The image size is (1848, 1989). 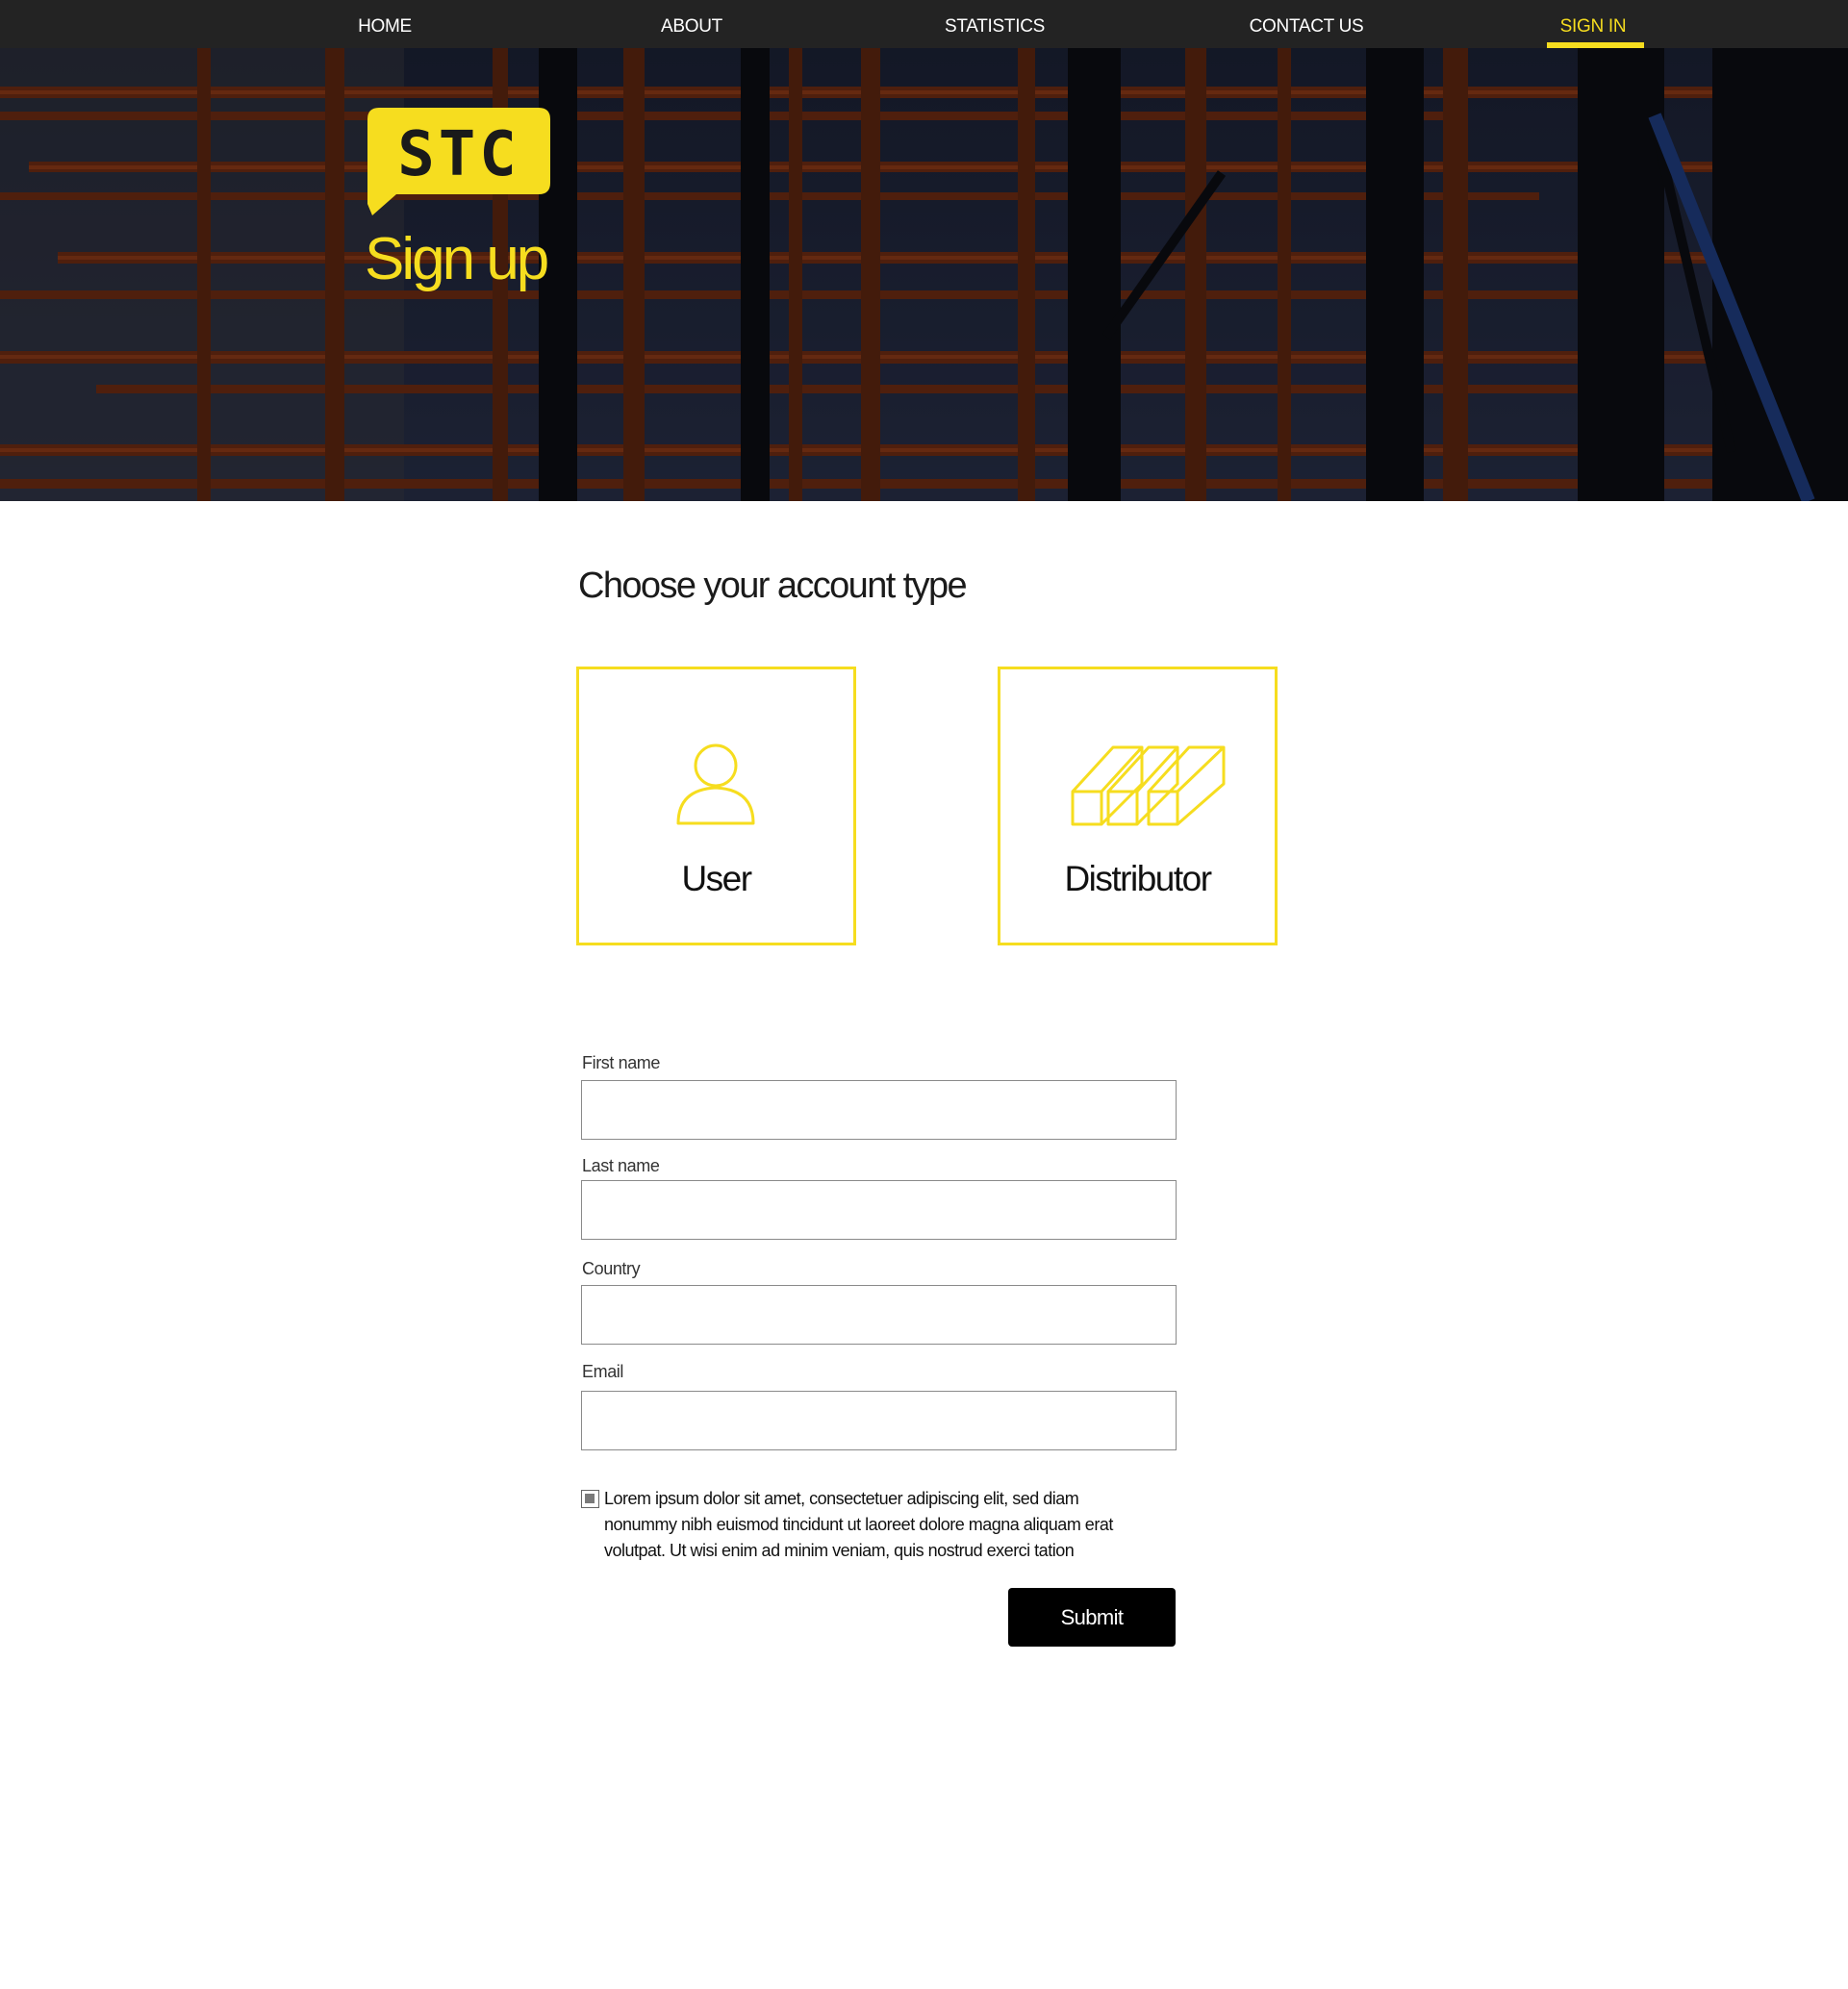 What do you see at coordinates (716, 878) in the screenshot?
I see `user-option-label: User` at bounding box center [716, 878].